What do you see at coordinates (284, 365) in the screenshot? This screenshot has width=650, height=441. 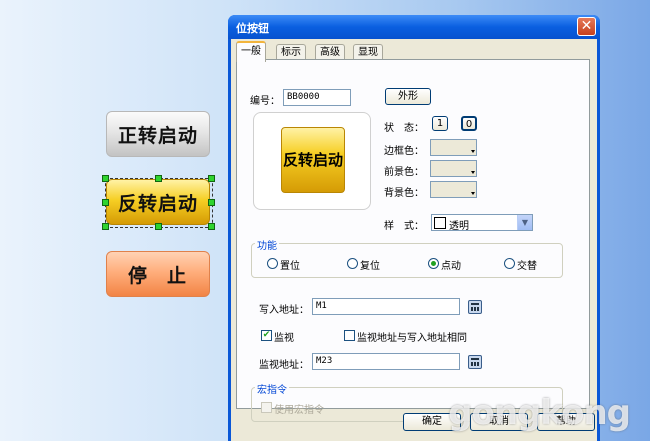 I see `monitor-address-label: 监视地址：` at bounding box center [284, 365].